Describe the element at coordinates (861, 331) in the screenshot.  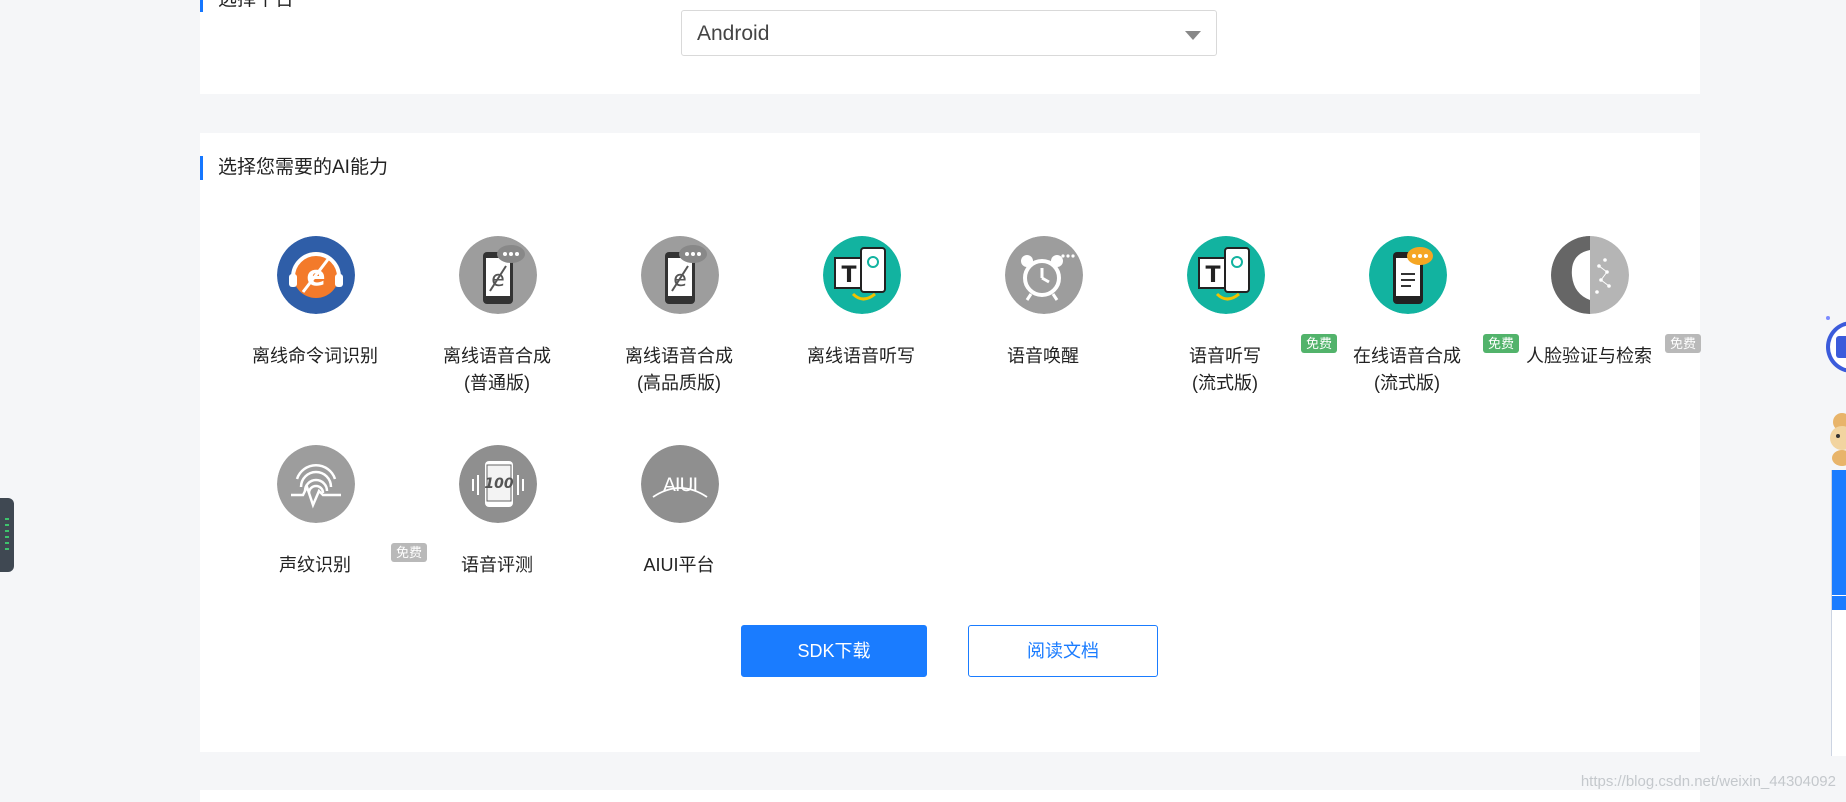
I see `ai-item-offline-dictation: T 离线语音听写` at that location.